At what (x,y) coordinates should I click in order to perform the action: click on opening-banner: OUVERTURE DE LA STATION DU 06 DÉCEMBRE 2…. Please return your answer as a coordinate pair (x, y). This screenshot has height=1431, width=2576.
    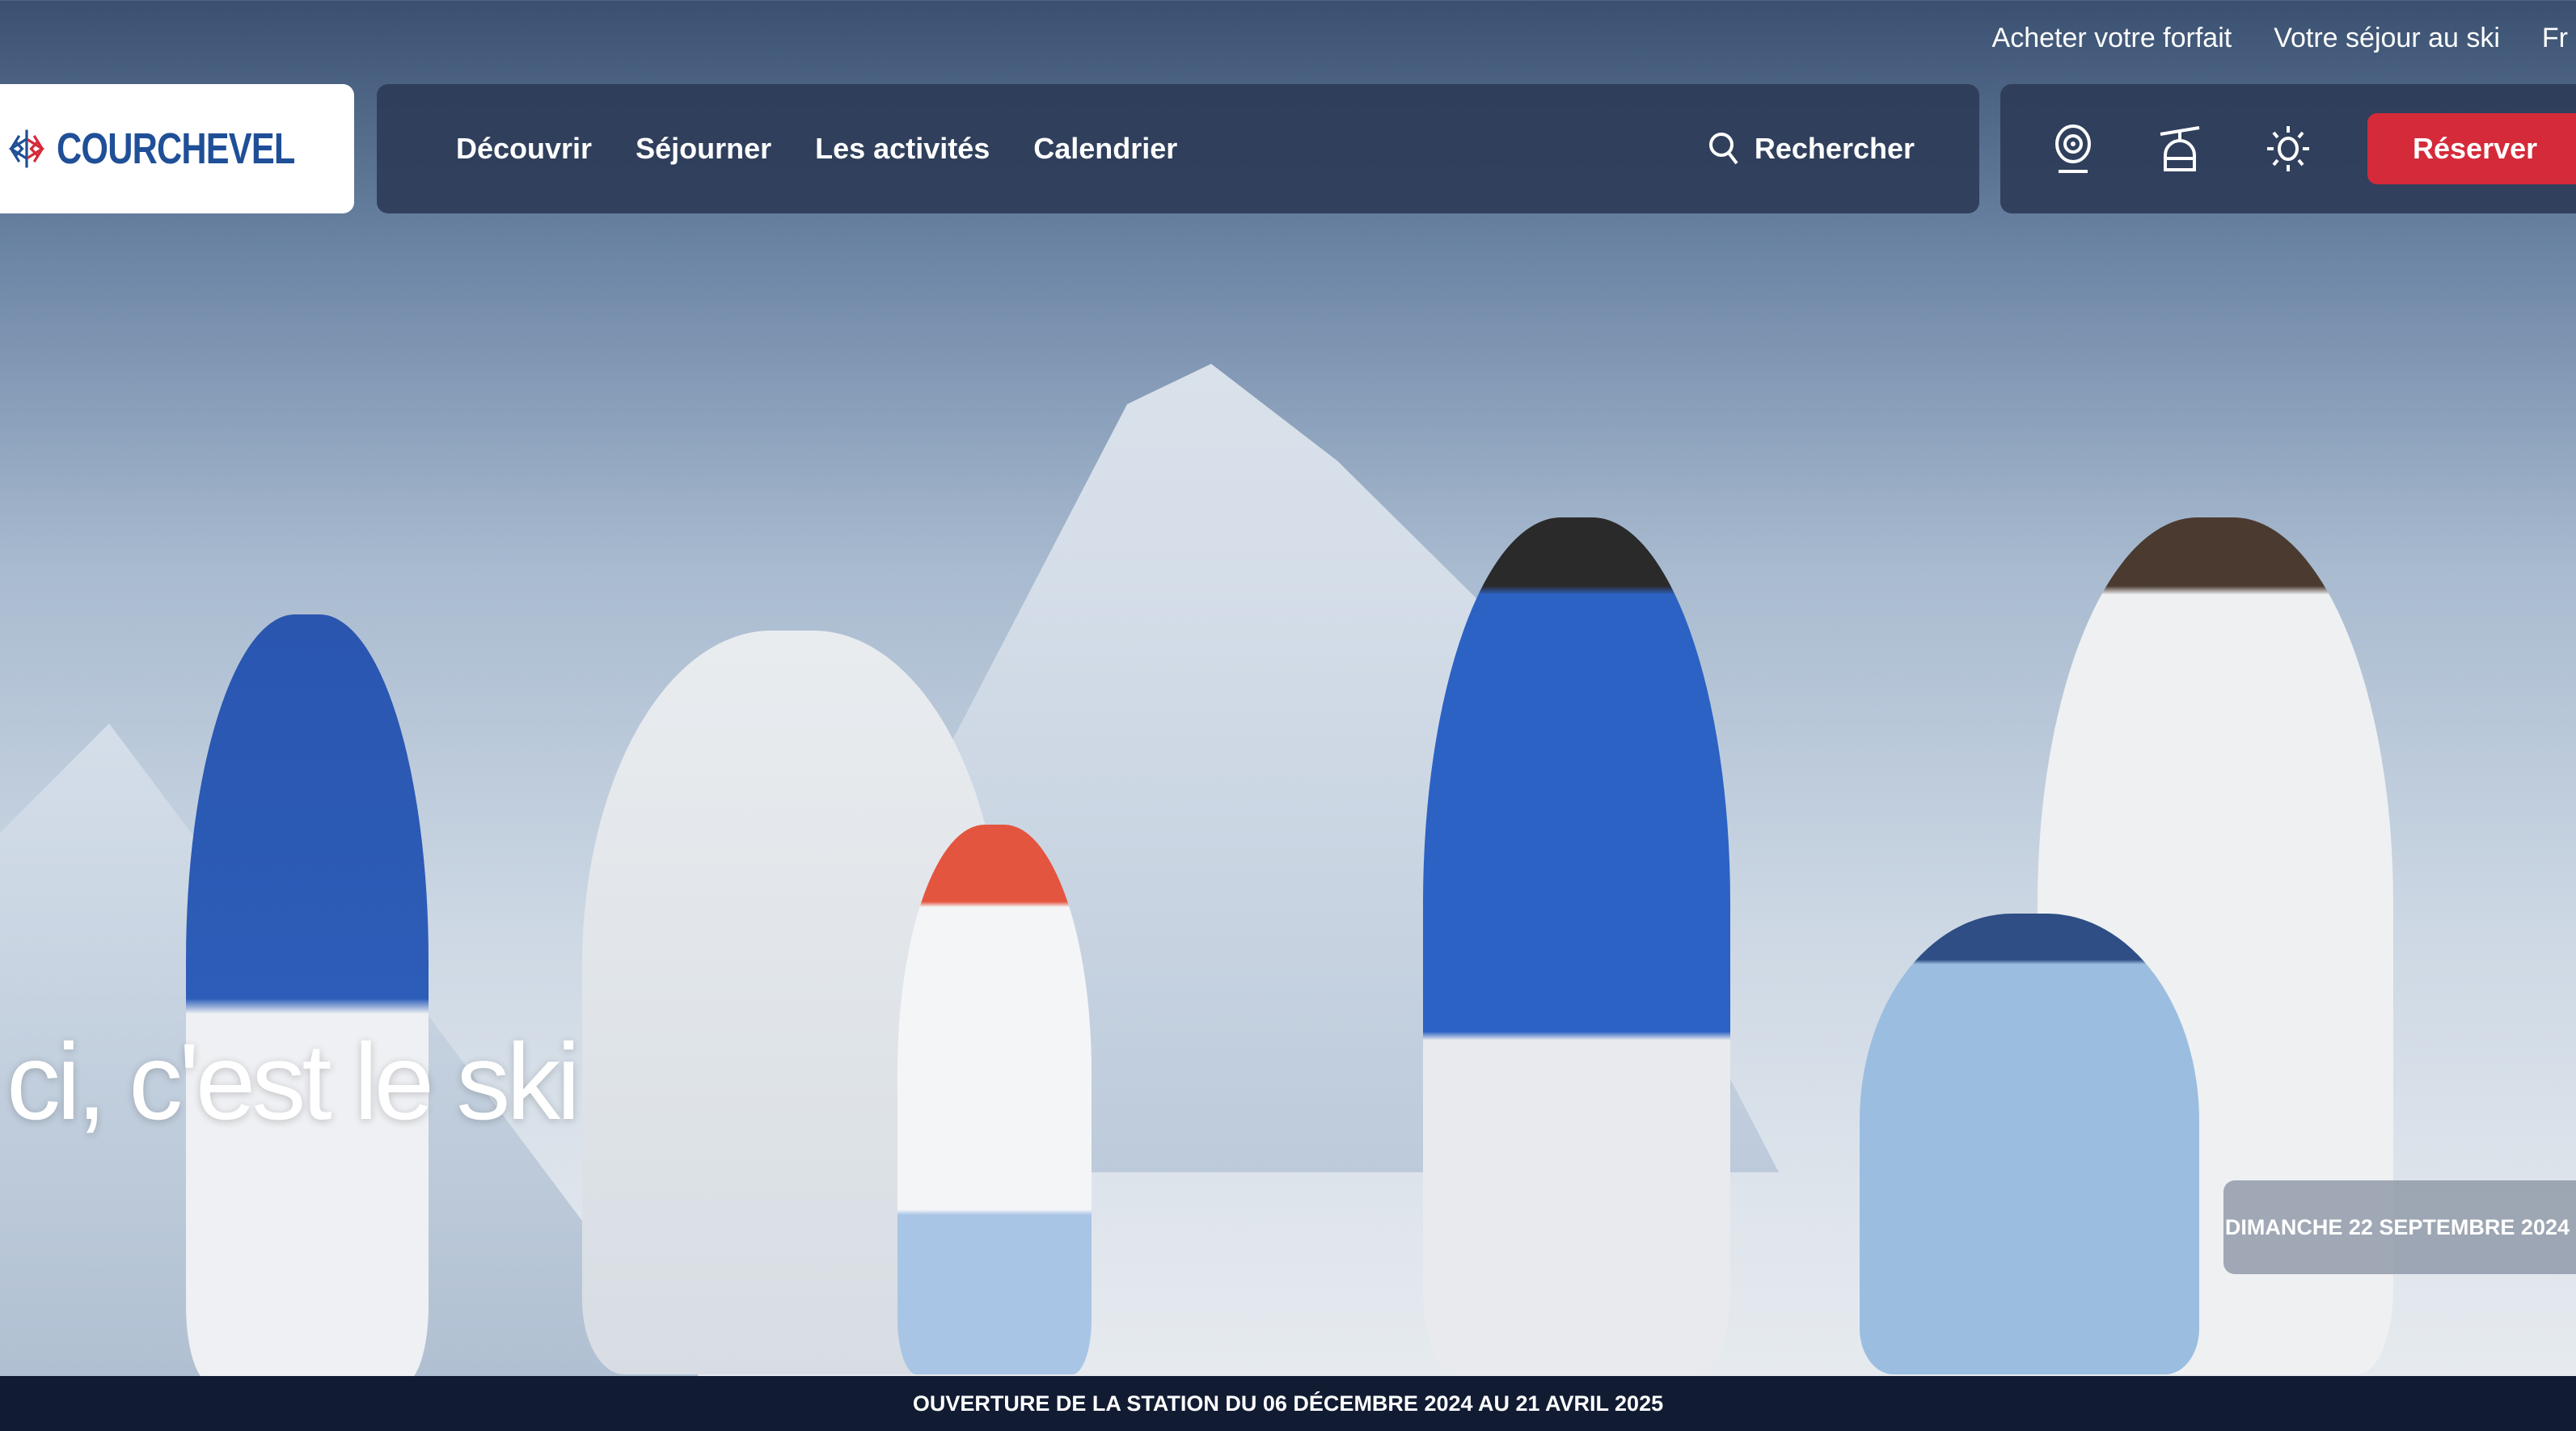
    Looking at the image, I should click on (1288, 1403).